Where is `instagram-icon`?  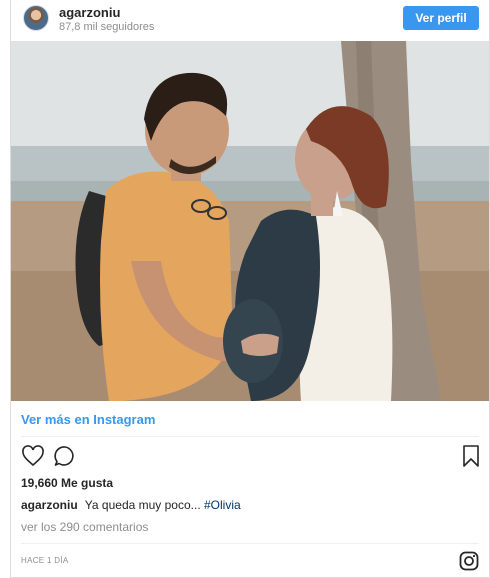 instagram-icon is located at coordinates (469, 561).